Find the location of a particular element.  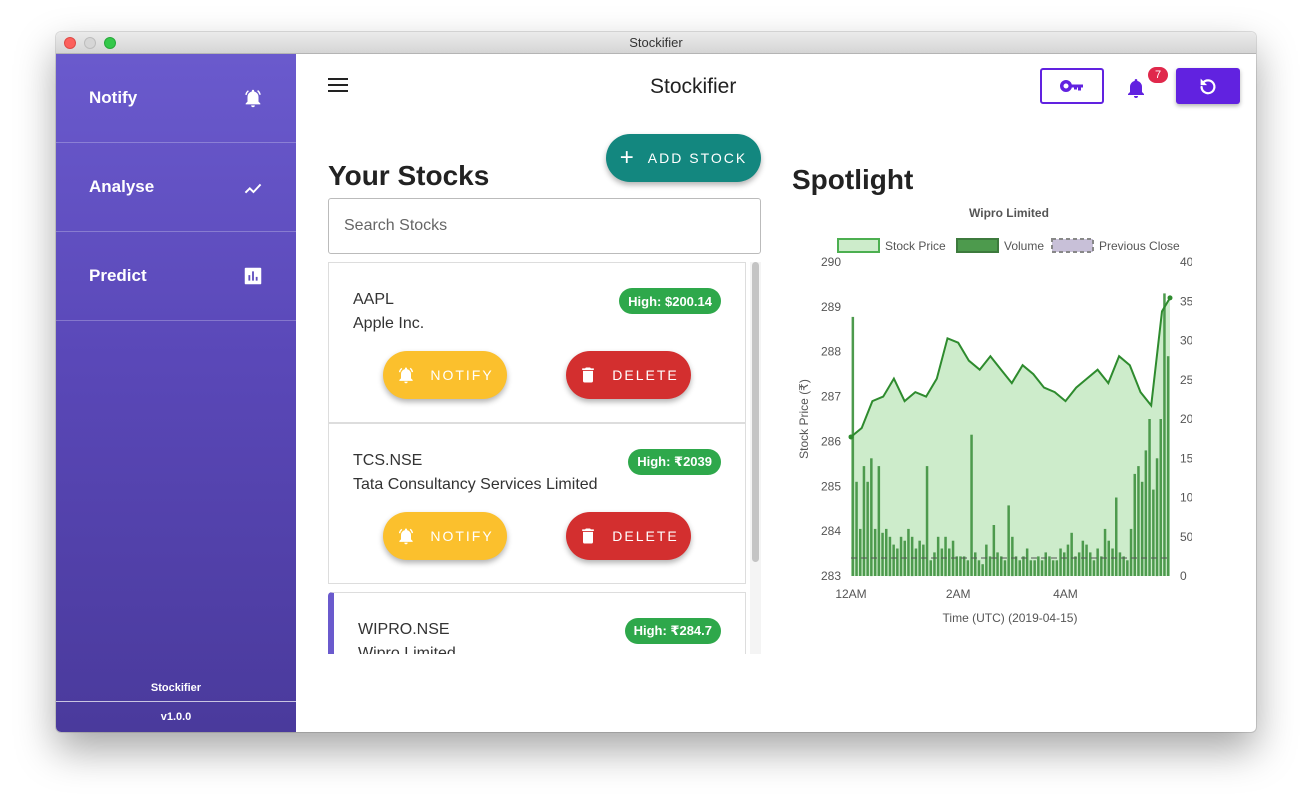

y-axis-label: Stock Price (₹) is located at coordinates (804, 419).